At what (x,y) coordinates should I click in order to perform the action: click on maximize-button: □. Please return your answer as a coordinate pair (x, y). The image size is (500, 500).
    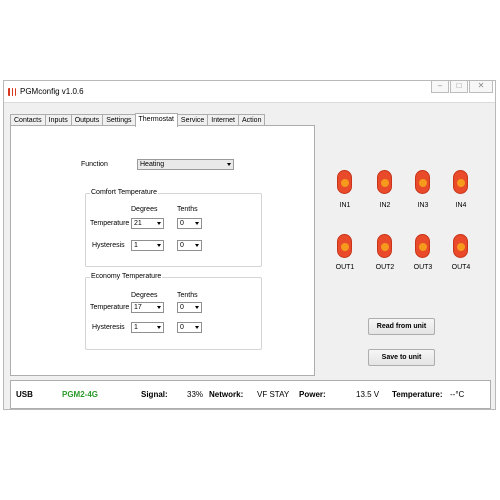
    Looking at the image, I should click on (459, 87).